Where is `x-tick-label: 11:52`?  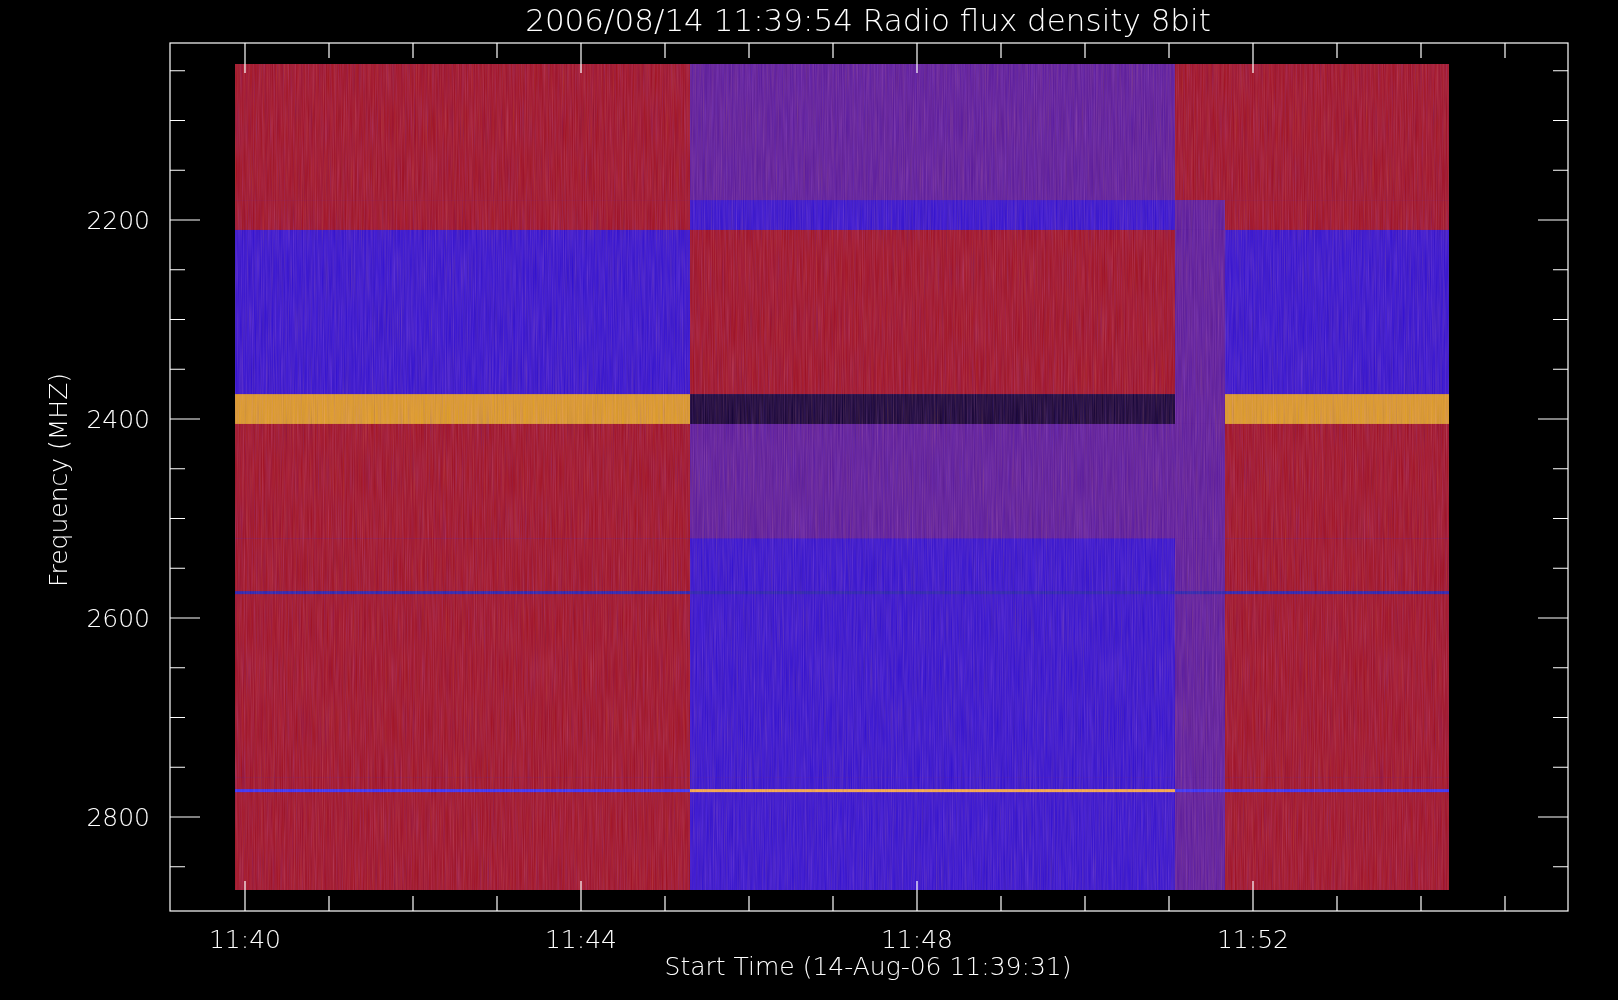 x-tick-label: 11:52 is located at coordinates (1253, 939).